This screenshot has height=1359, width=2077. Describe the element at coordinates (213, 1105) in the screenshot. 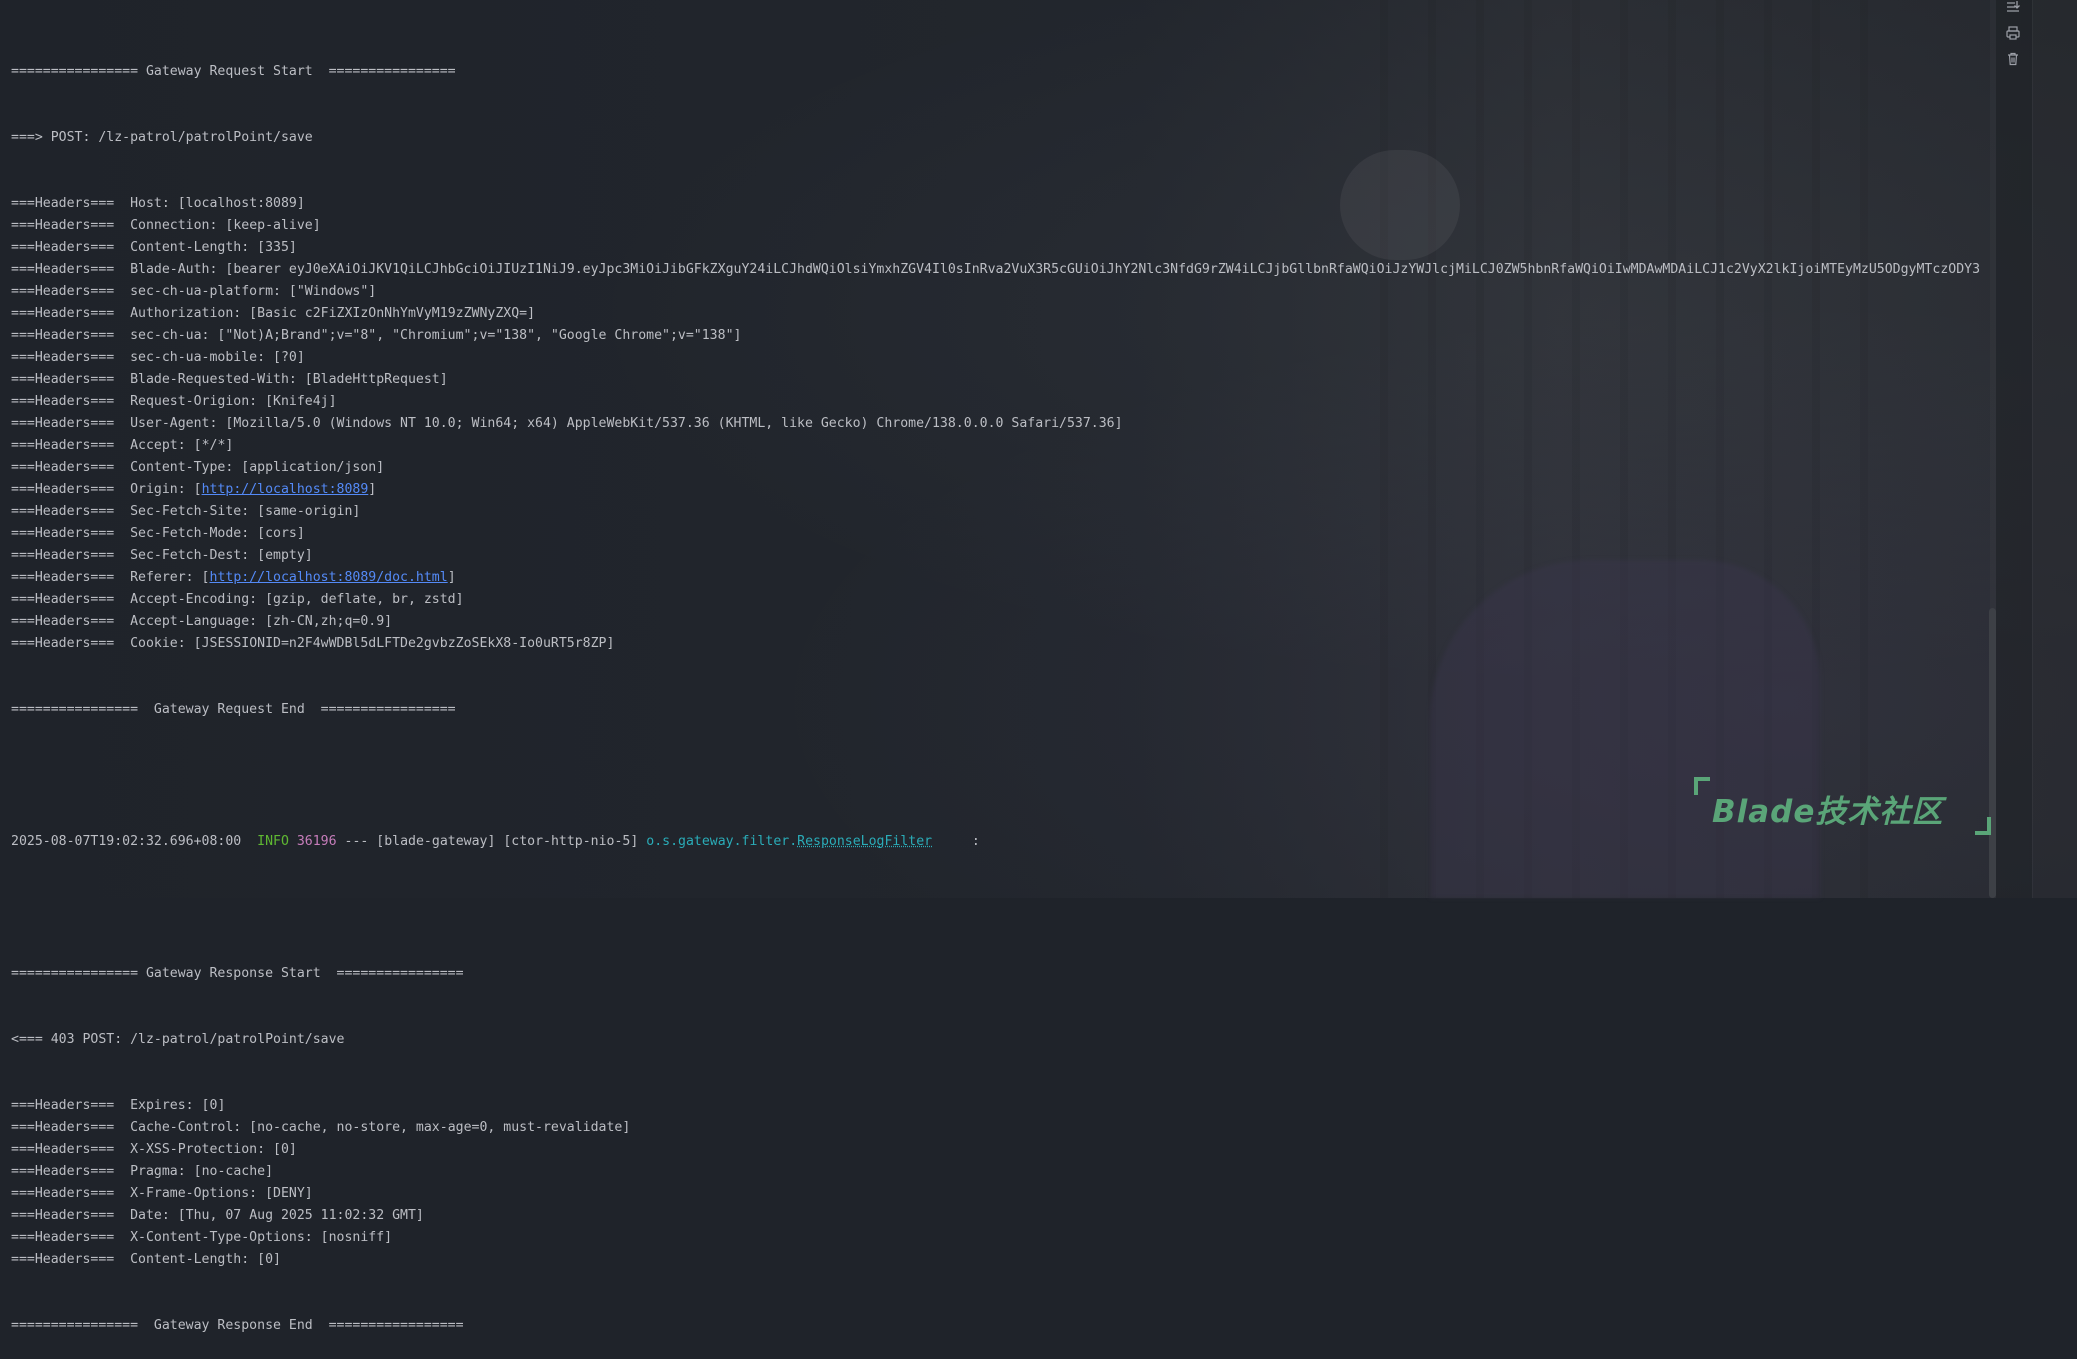

I see `header-value: 0` at that location.